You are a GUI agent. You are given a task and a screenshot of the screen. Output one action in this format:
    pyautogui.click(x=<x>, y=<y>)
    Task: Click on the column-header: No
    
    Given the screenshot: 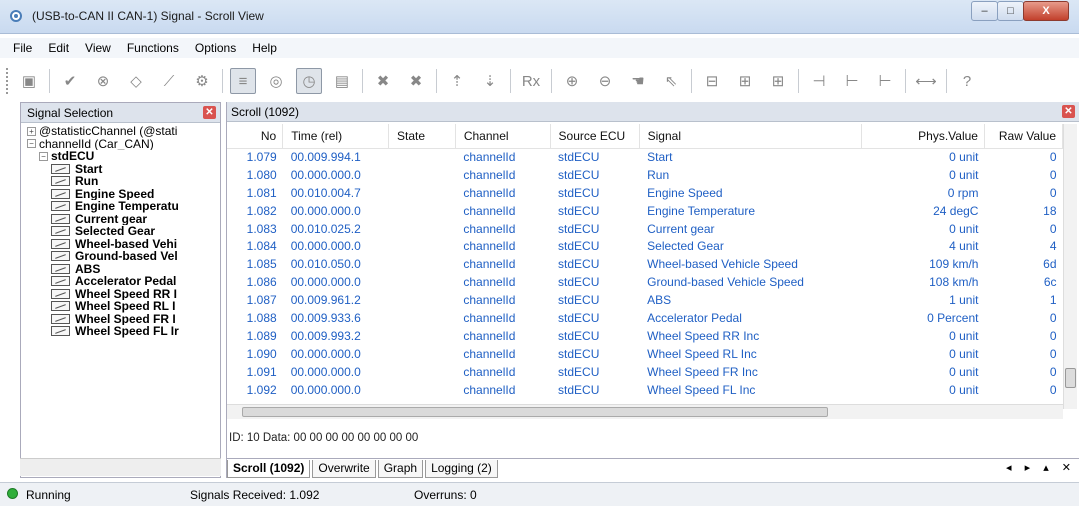 What is the action you would take?
    pyautogui.click(x=255, y=136)
    